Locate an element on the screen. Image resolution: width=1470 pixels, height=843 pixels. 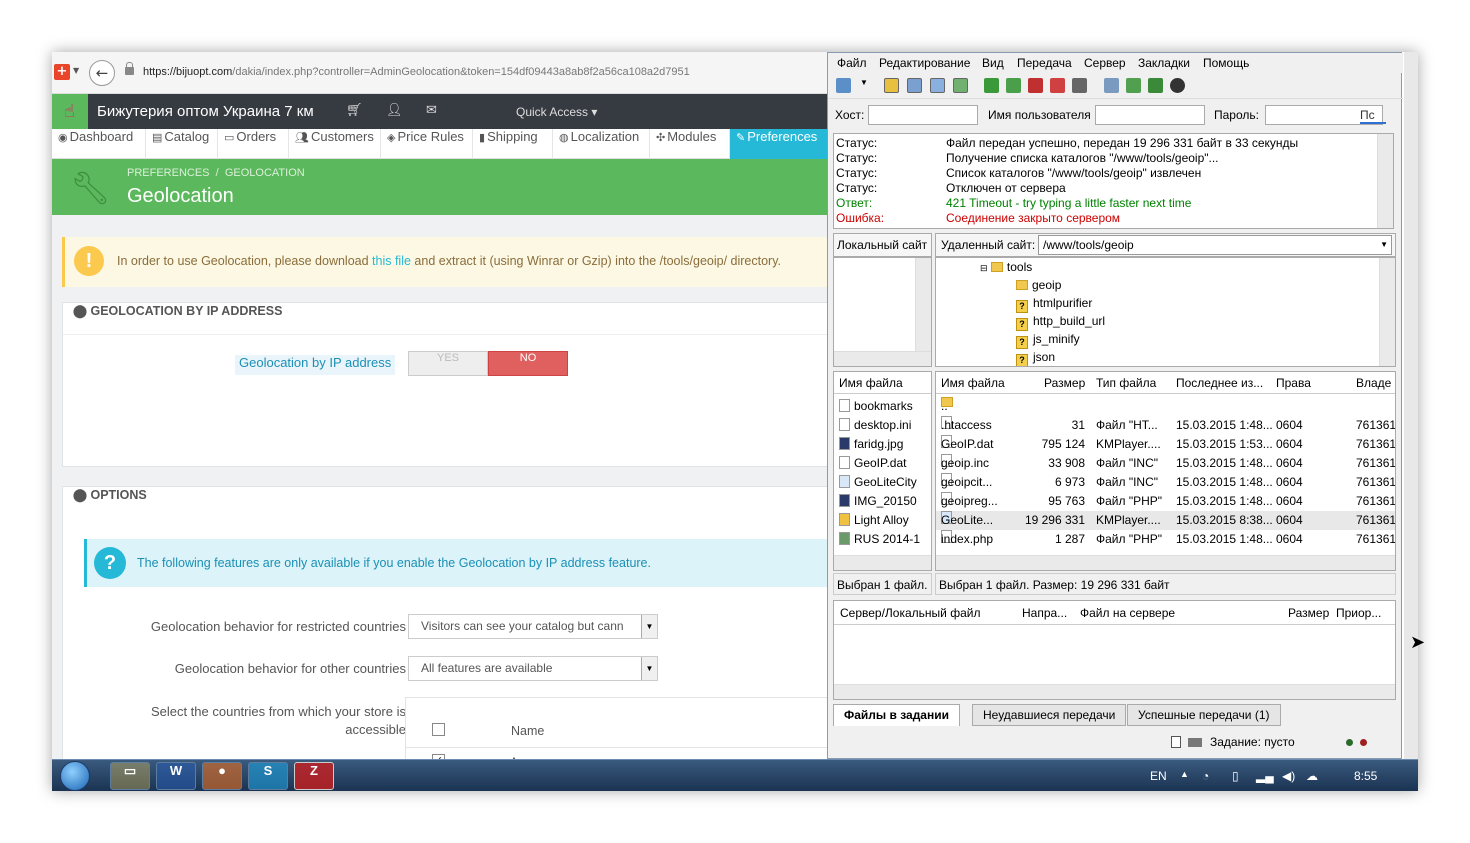
toggle-local-tree-icon is located at coordinates (914, 85).